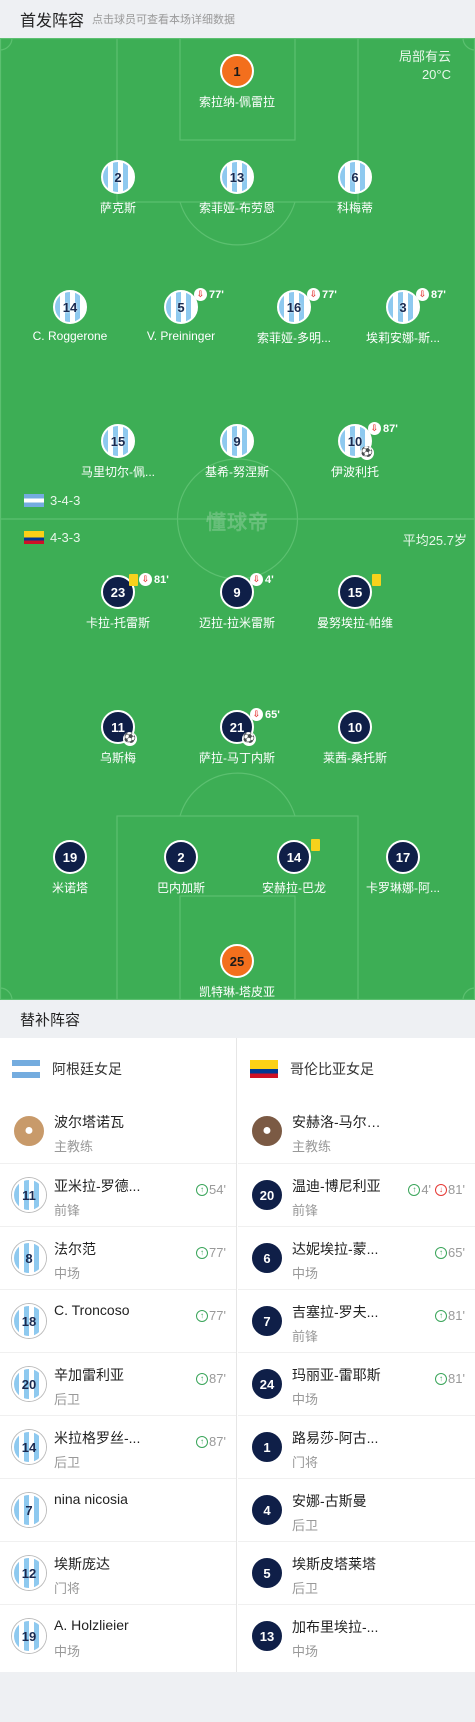 This screenshot has height=1722, width=475. I want to click on player-number: 11, so click(118, 727).